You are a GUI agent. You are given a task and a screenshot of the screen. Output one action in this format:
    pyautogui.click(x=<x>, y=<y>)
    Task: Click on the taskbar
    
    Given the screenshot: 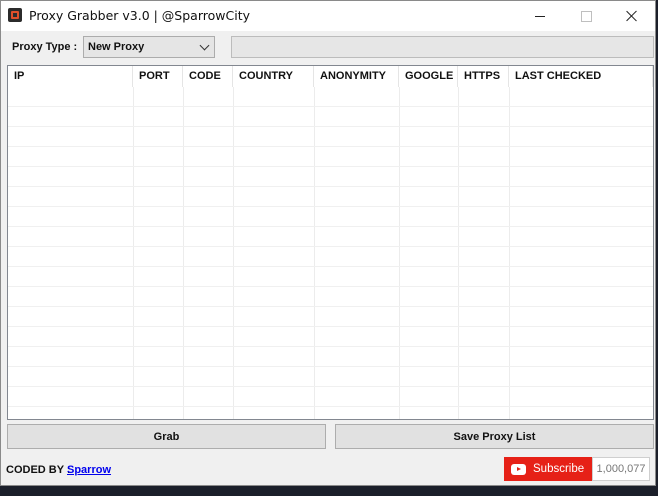 What is the action you would take?
    pyautogui.click(x=329, y=491)
    